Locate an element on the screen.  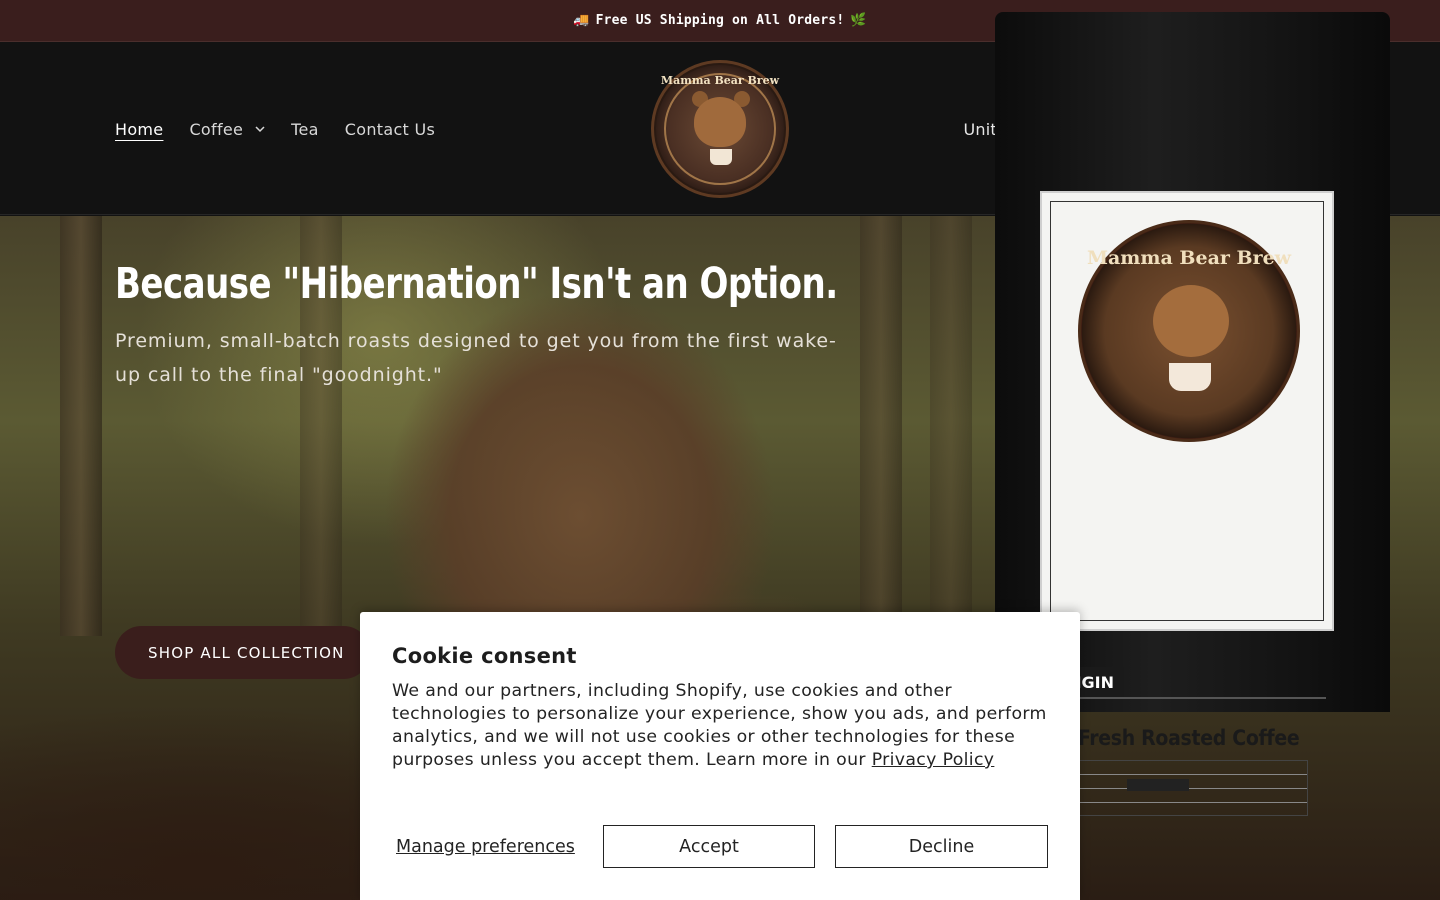
bag-divider is located at coordinates (1187, 698).